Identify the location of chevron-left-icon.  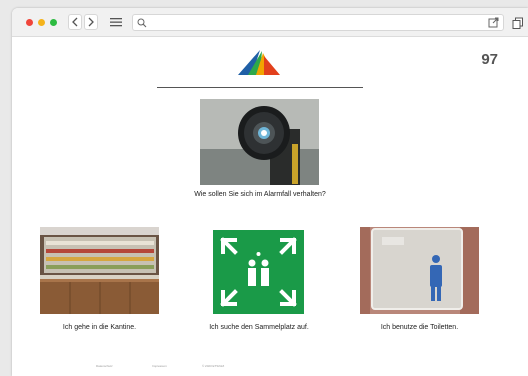
(75, 22).